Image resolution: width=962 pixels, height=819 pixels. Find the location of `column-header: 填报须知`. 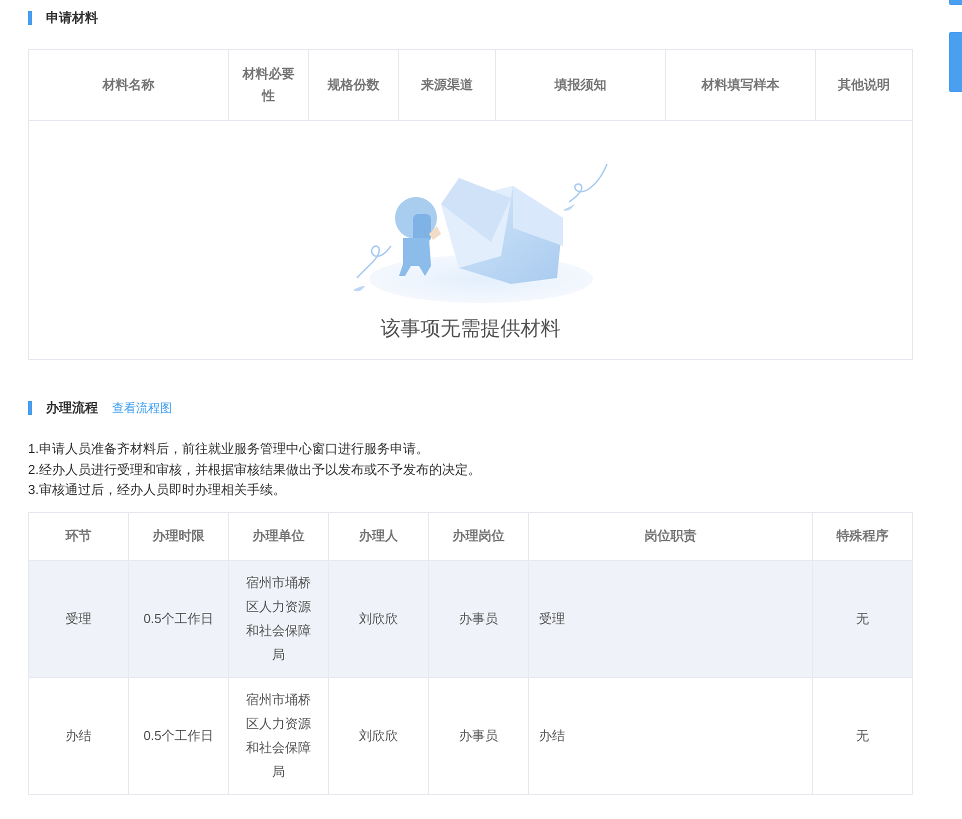

column-header: 填报须知 is located at coordinates (581, 85).